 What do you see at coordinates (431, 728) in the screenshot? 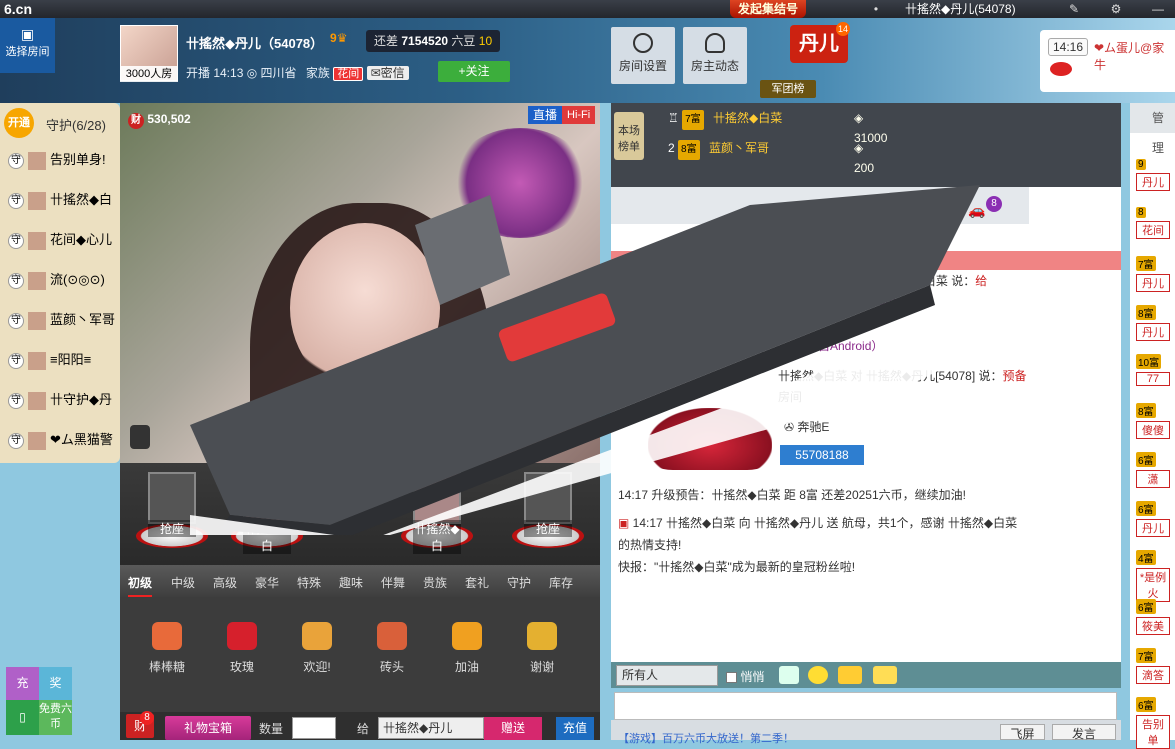
I see `recipient-select: 卄搖然◆丹儿` at bounding box center [431, 728].